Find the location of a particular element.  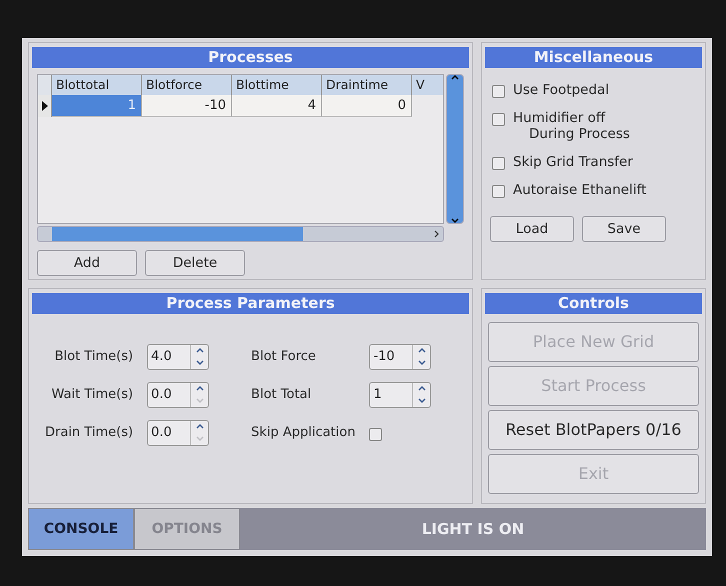

column-header: Blotforce is located at coordinates (187, 85).